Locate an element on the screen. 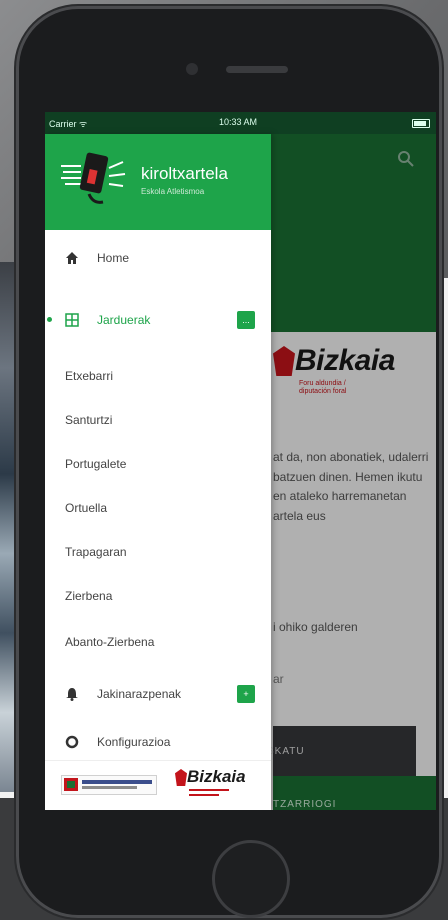 This screenshot has height=920, width=448. menu-label-jakinarazpenak: Jakinarazpenak is located at coordinates (139, 694).